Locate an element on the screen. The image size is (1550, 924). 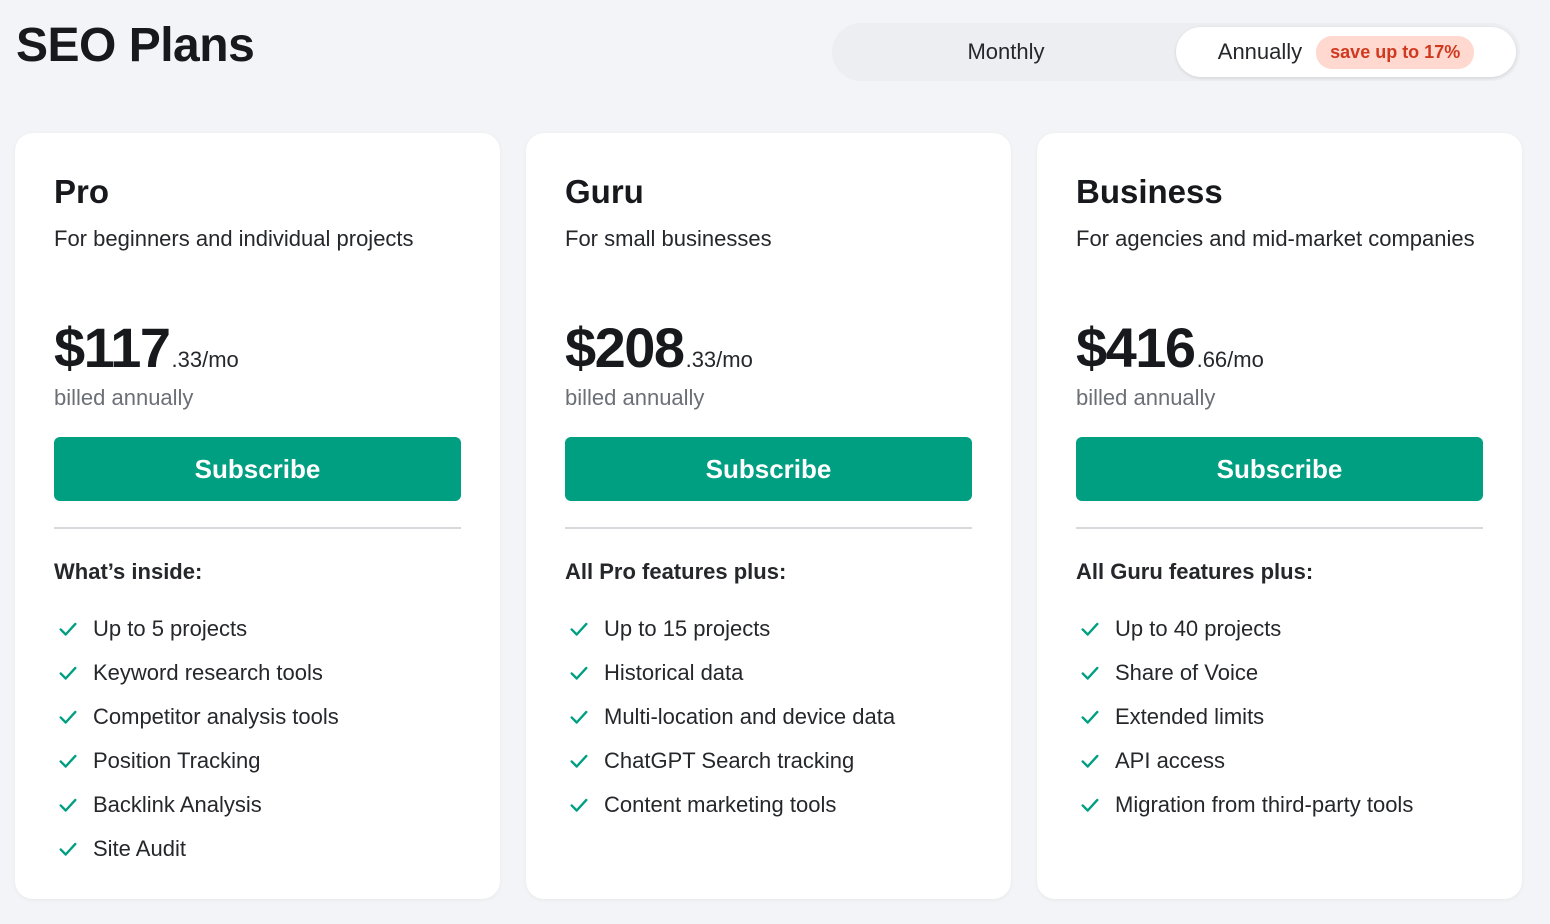
feature-text: Historical data is located at coordinates (674, 672).